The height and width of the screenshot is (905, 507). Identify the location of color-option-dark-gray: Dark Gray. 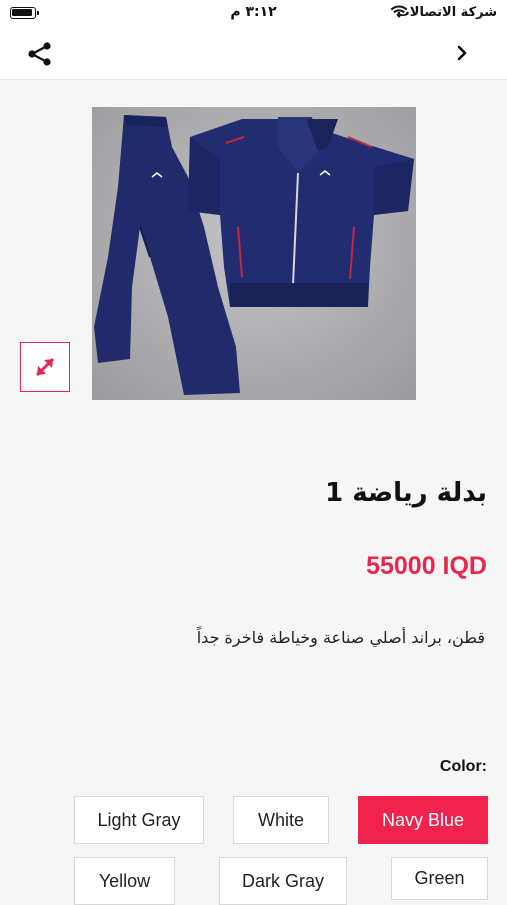
(283, 881).